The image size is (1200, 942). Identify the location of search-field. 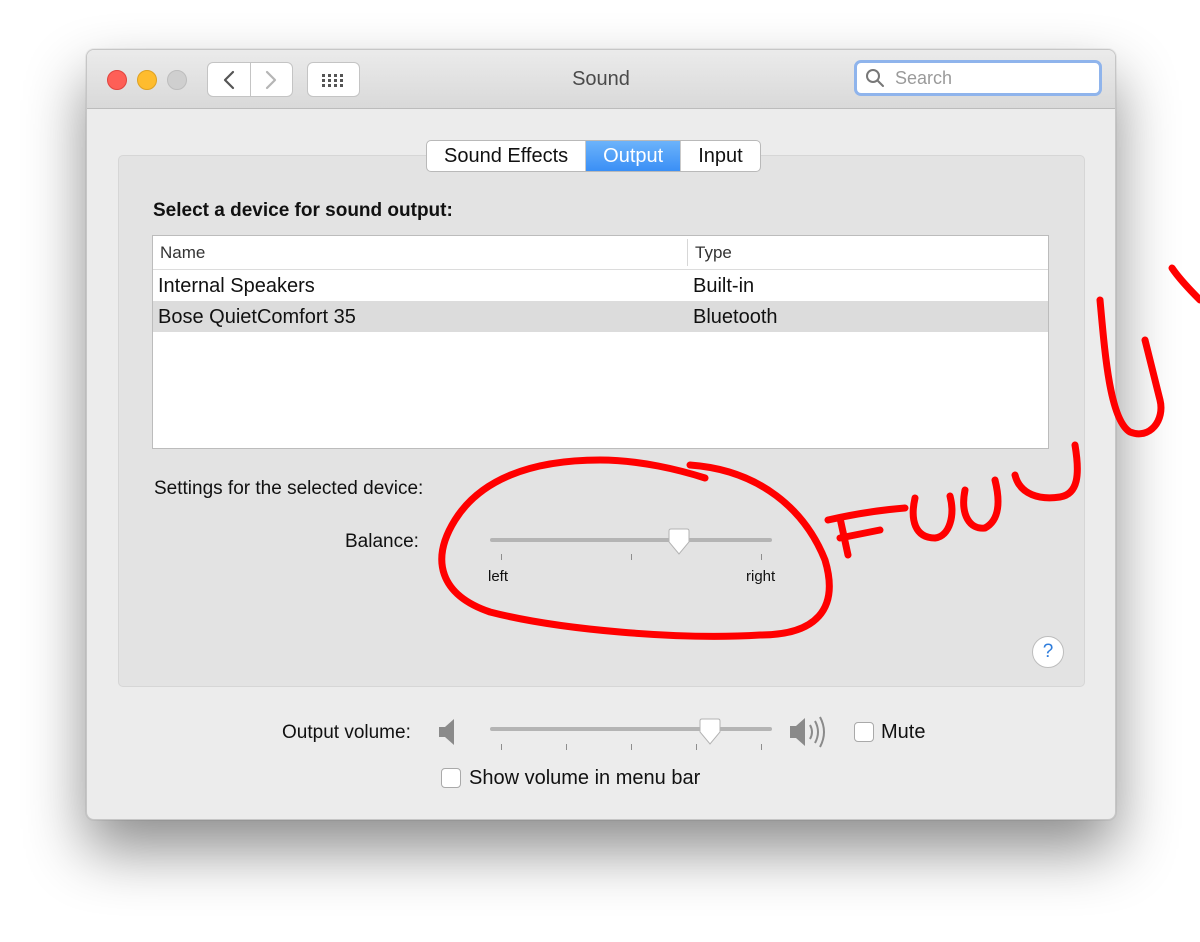
(978, 78).